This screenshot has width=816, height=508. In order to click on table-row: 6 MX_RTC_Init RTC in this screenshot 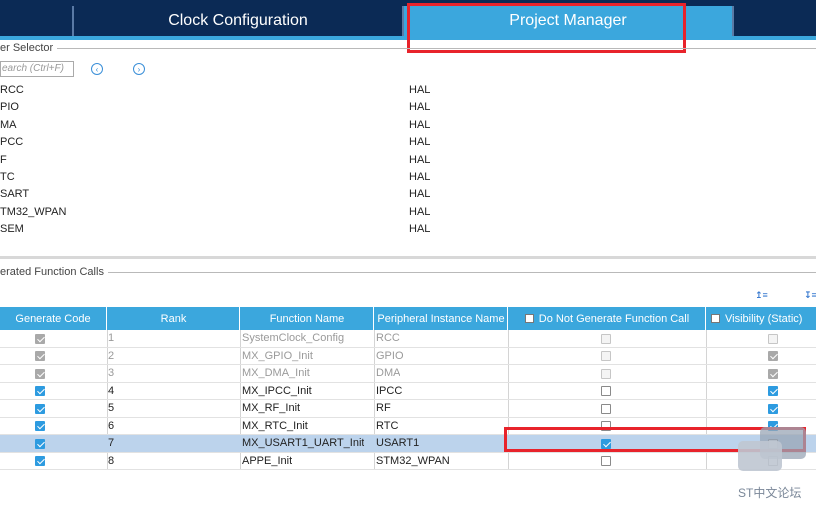, I will do `click(408, 426)`.